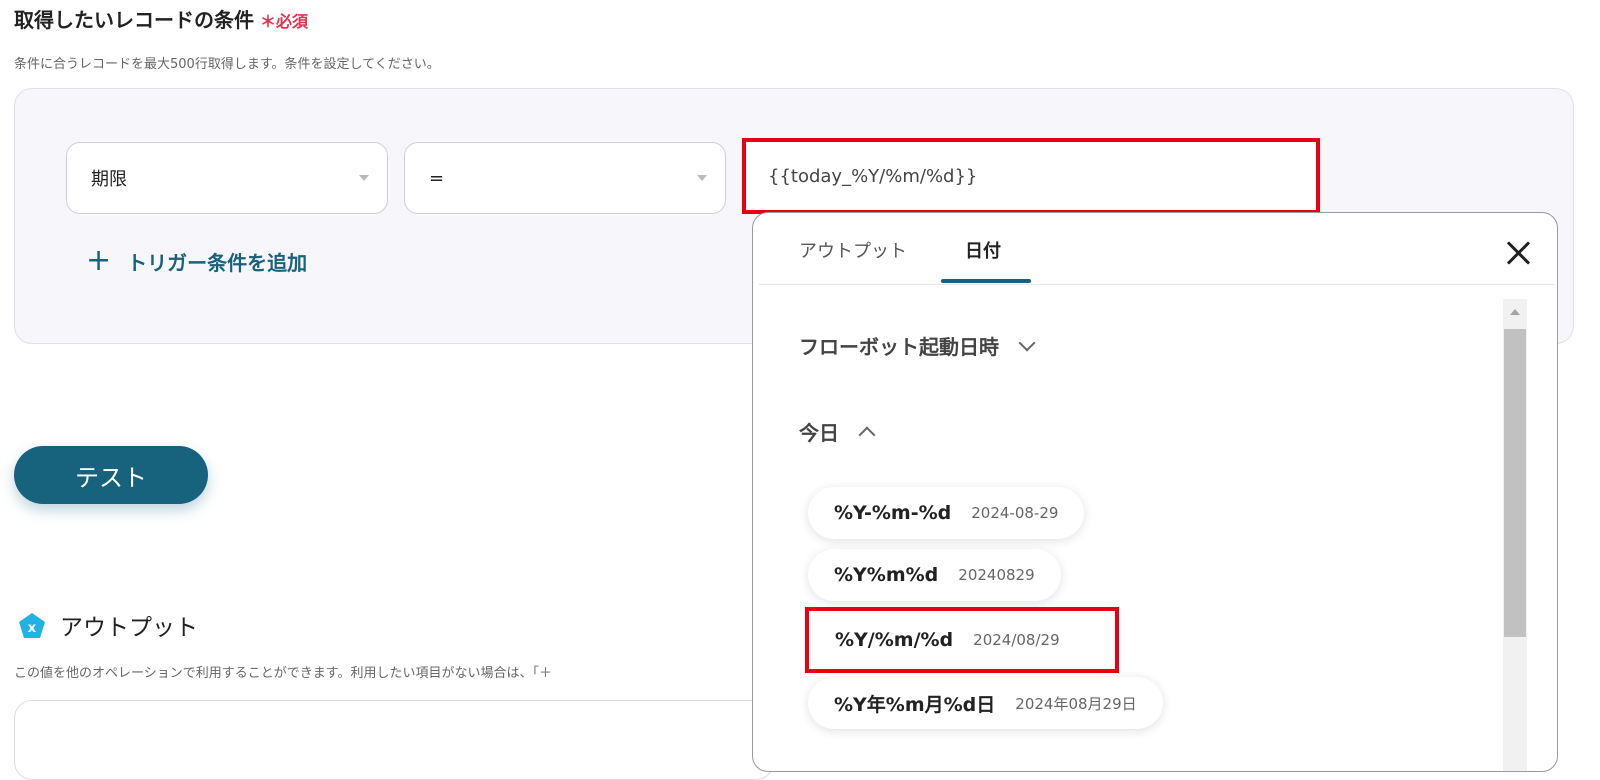 The image size is (1600, 780). Describe the element at coordinates (1016, 640) in the screenshot. I see `date-format-example: 2024/08/29` at that location.